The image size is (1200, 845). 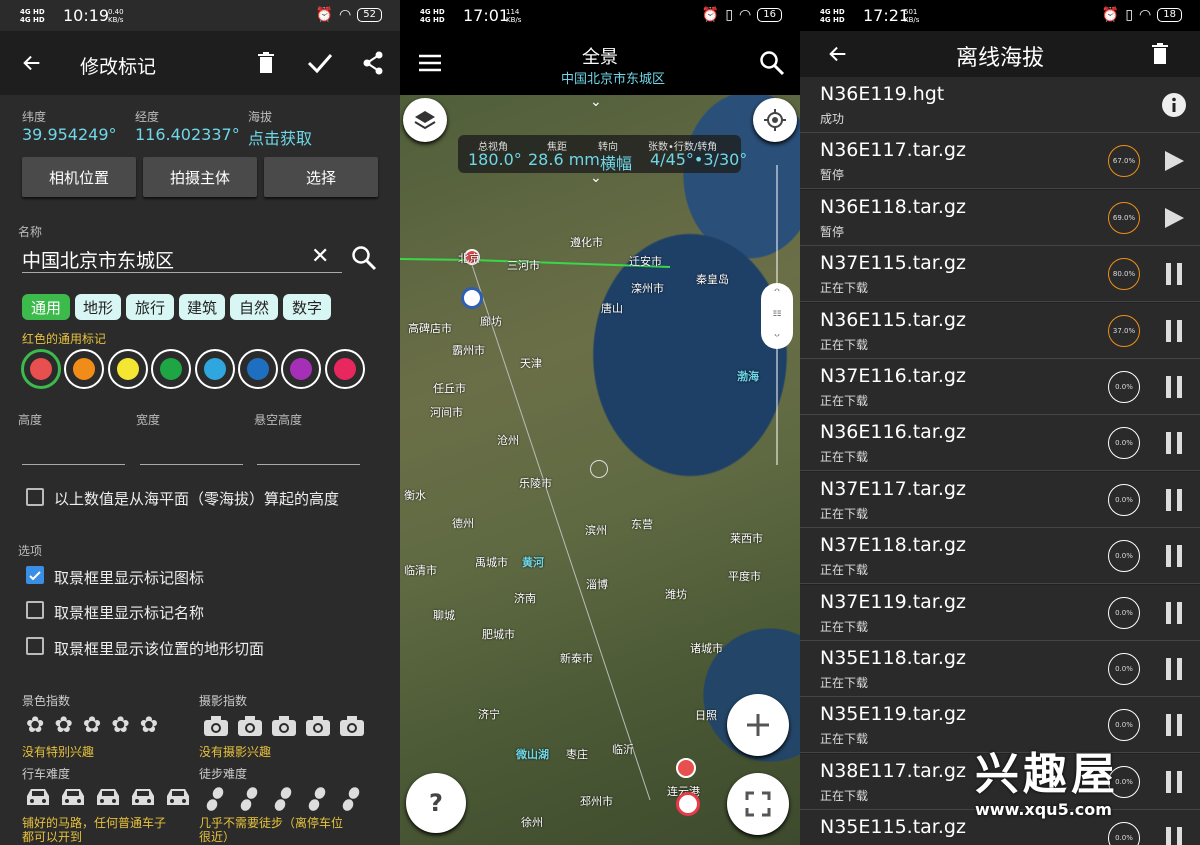 I want to click on file-row: N36E119.hgt 成功, so click(x=1000, y=105).